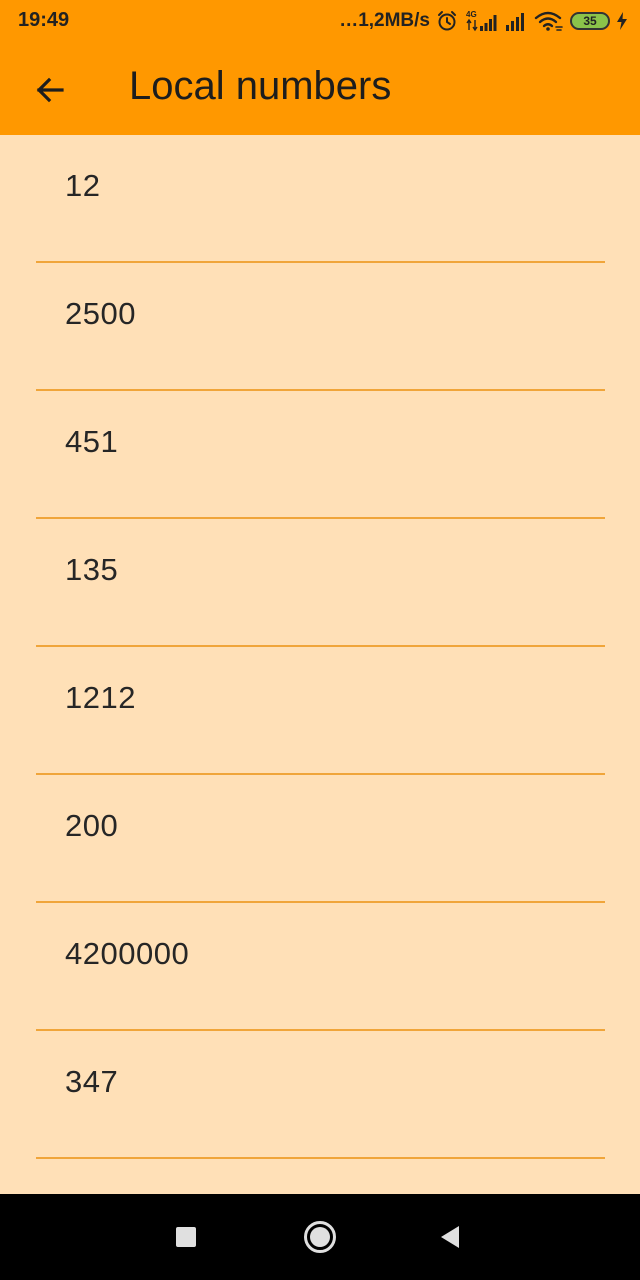  I want to click on signal-icon, so click(515, 22).